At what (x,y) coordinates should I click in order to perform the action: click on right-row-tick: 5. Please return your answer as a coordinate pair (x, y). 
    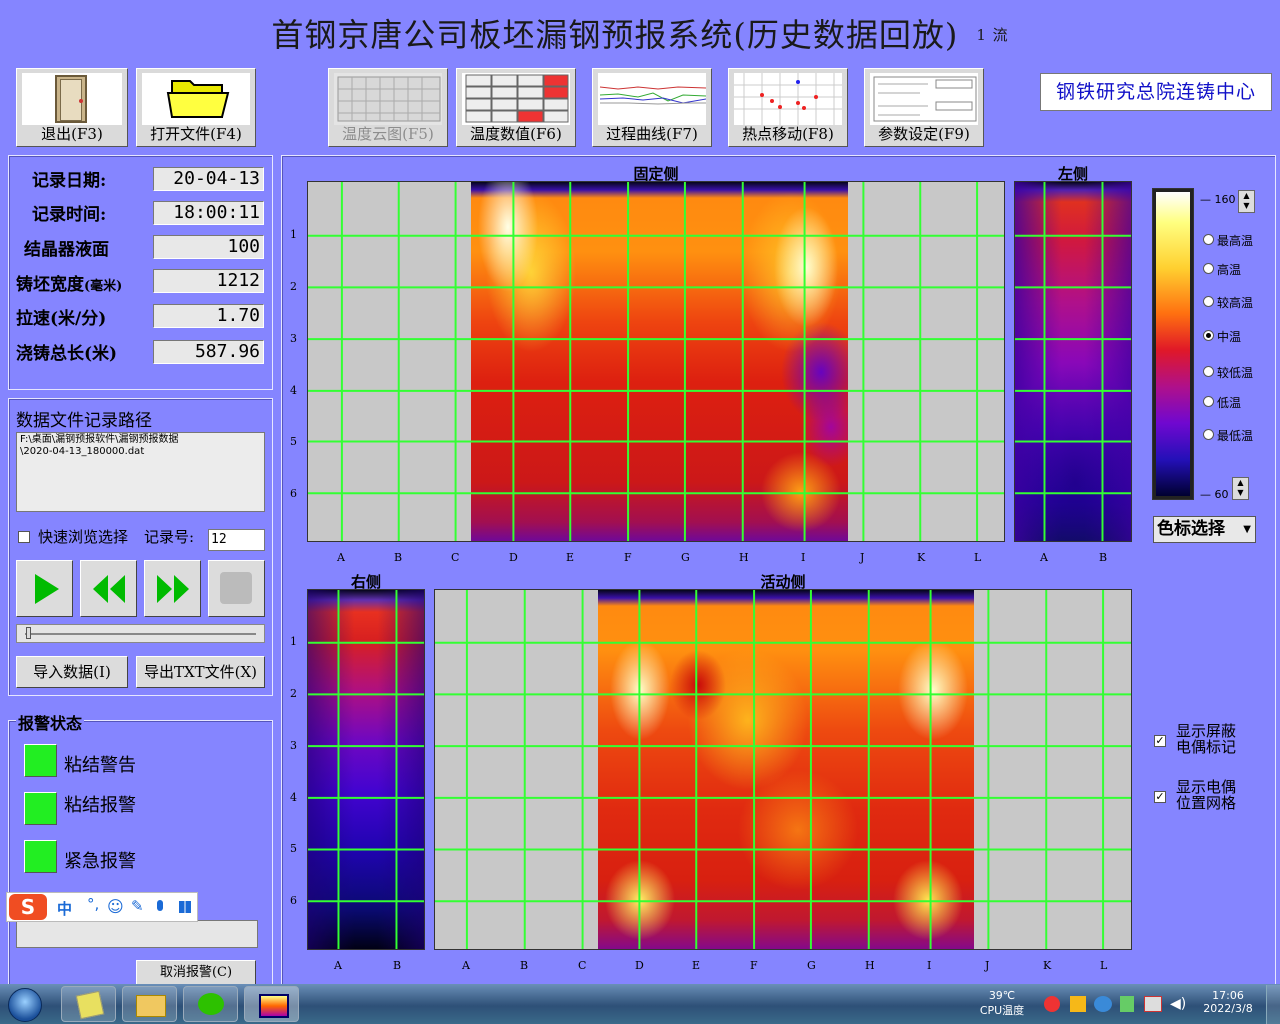
    Looking at the image, I should click on (293, 848).